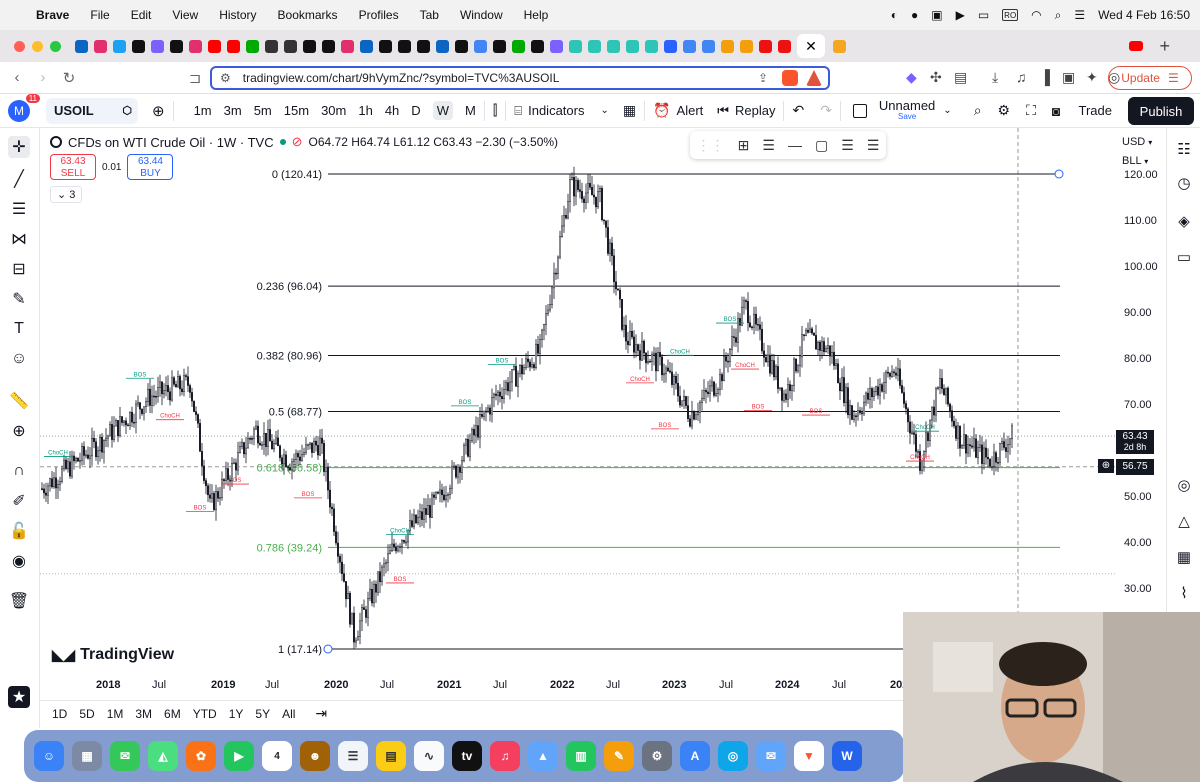 The image size is (1200, 782). What do you see at coordinates (690, 110) in the screenshot?
I see `alert-button: Alert` at bounding box center [690, 110].